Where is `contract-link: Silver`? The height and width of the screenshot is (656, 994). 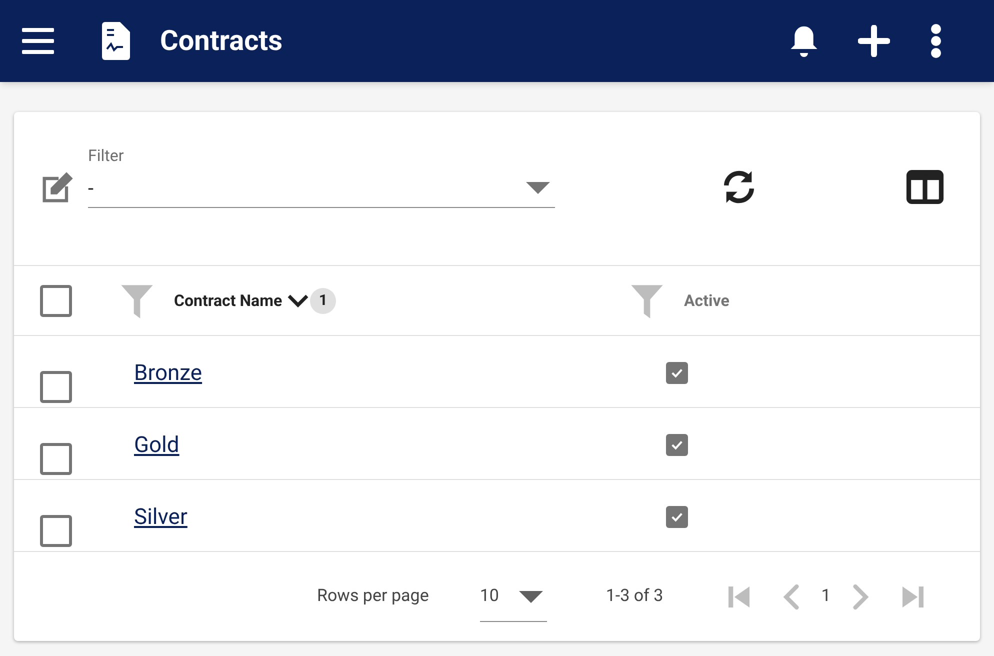 contract-link: Silver is located at coordinates (161, 517).